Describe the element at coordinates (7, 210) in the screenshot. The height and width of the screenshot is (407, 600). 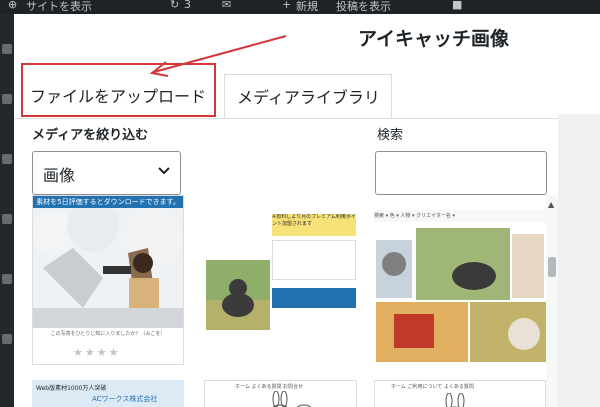
I see `admin-sidebar` at that location.